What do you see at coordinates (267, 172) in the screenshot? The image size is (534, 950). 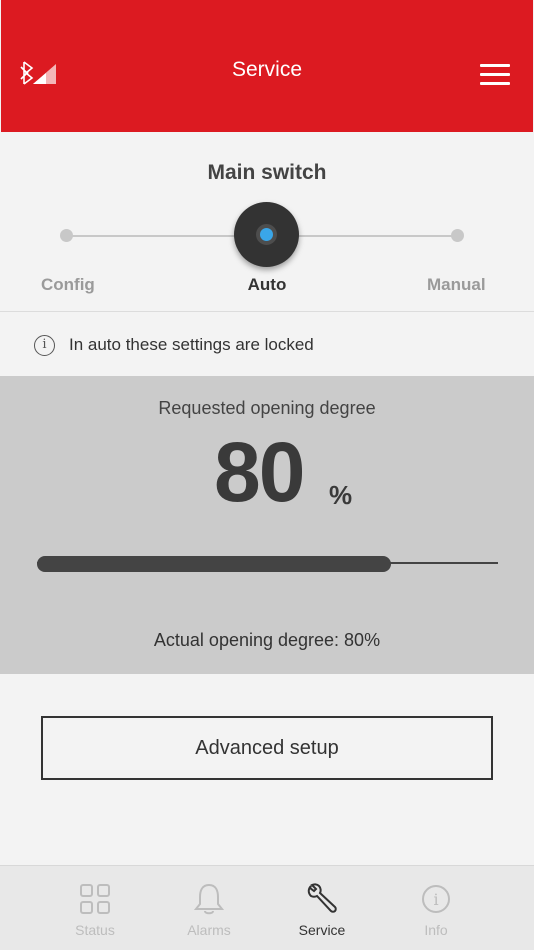 I see `main-switch-title: Main switch` at bounding box center [267, 172].